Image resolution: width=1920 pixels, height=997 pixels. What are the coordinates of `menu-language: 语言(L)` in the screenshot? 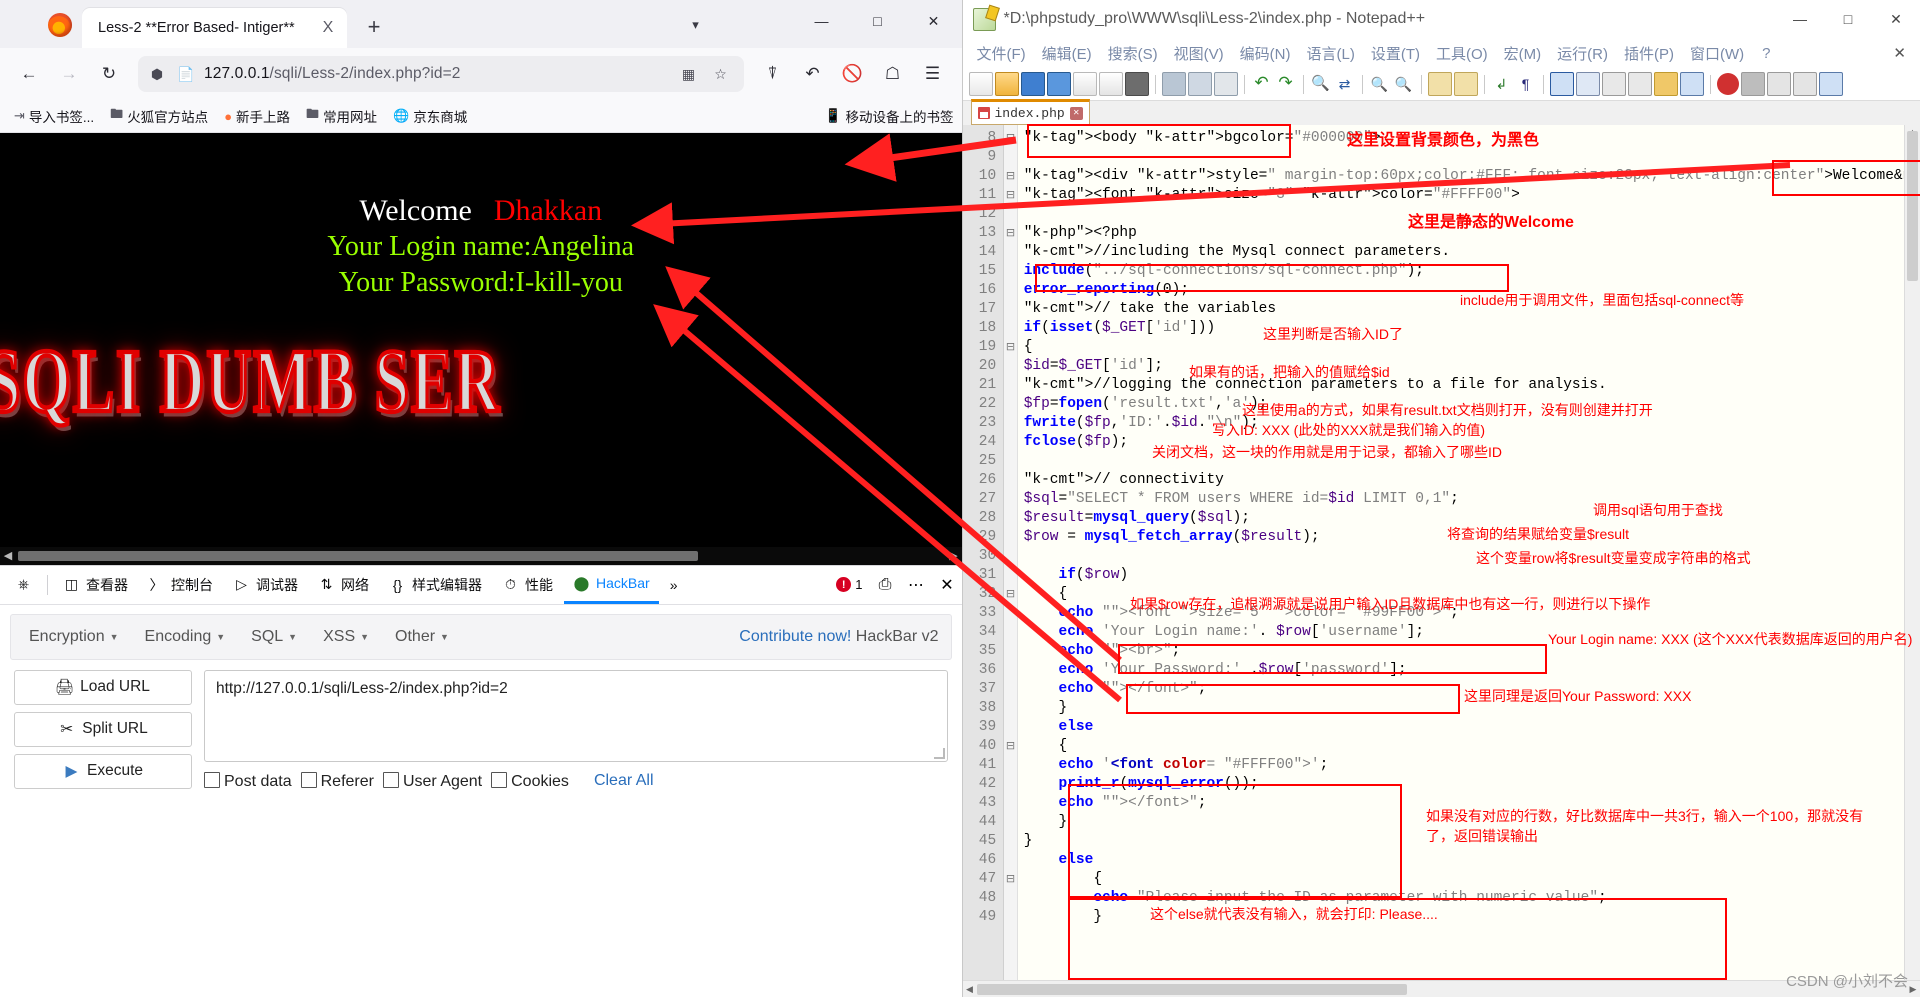 It's located at (1330, 53).